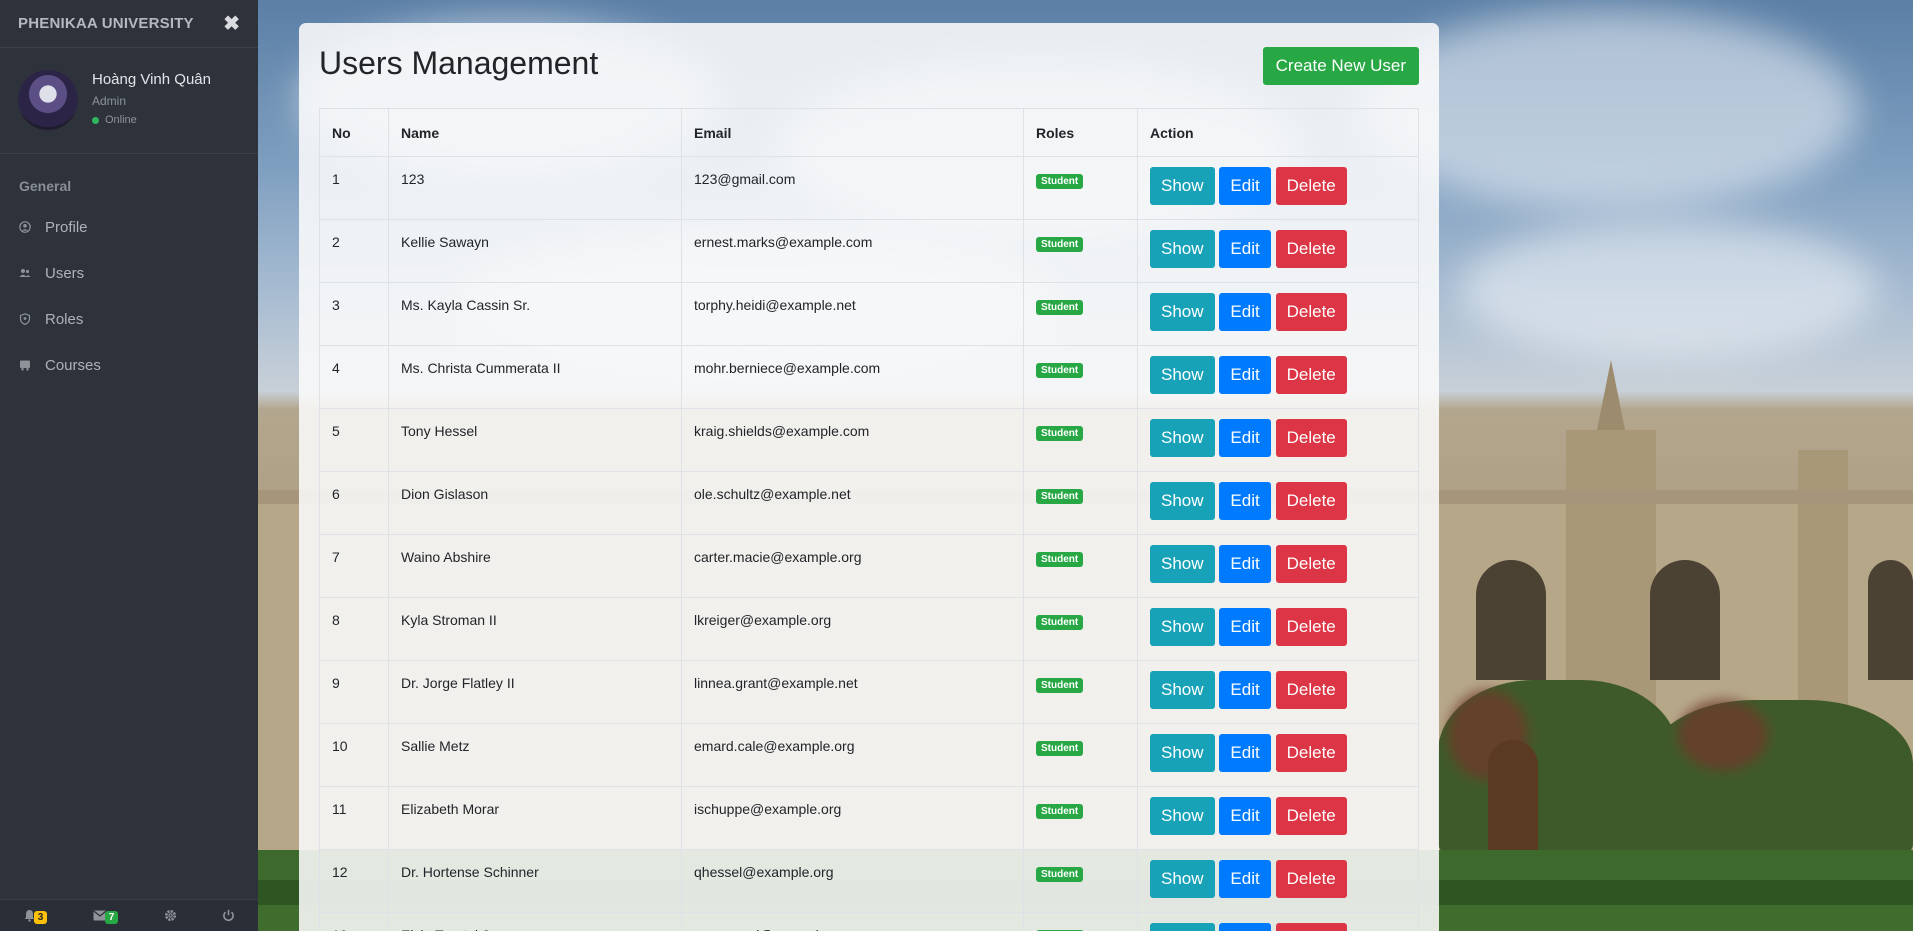 The height and width of the screenshot is (931, 1913). I want to click on user-name: Hoàng Vinh Quân, so click(151, 79).